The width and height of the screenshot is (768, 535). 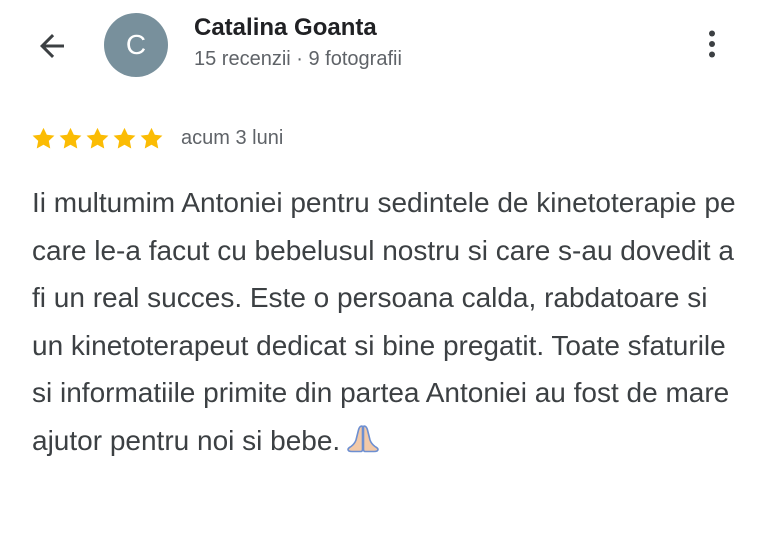 I want to click on star-rating, so click(x=97, y=138).